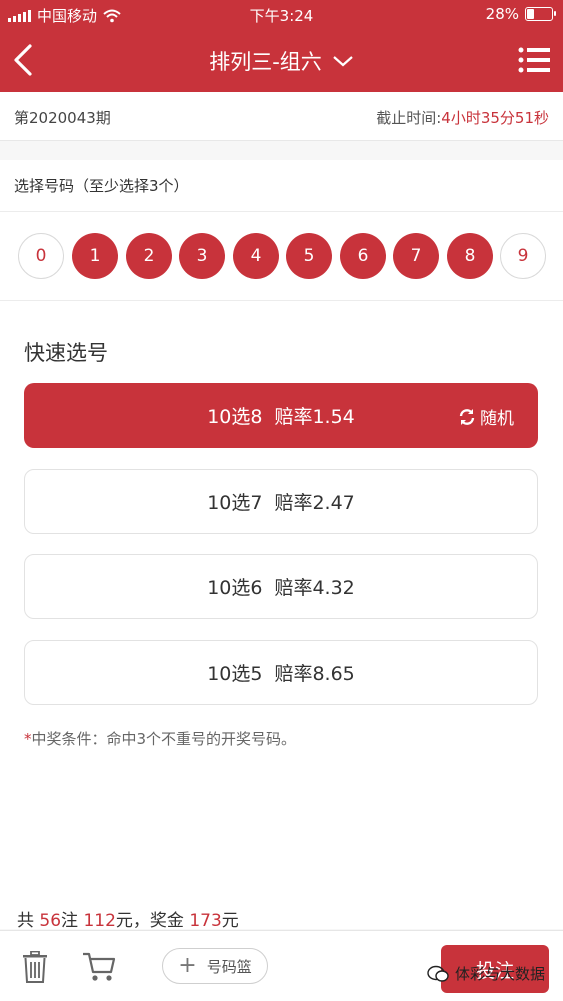 This screenshot has width=563, height=1001. What do you see at coordinates (235, 588) in the screenshot?
I see `option-label: 10选6` at bounding box center [235, 588].